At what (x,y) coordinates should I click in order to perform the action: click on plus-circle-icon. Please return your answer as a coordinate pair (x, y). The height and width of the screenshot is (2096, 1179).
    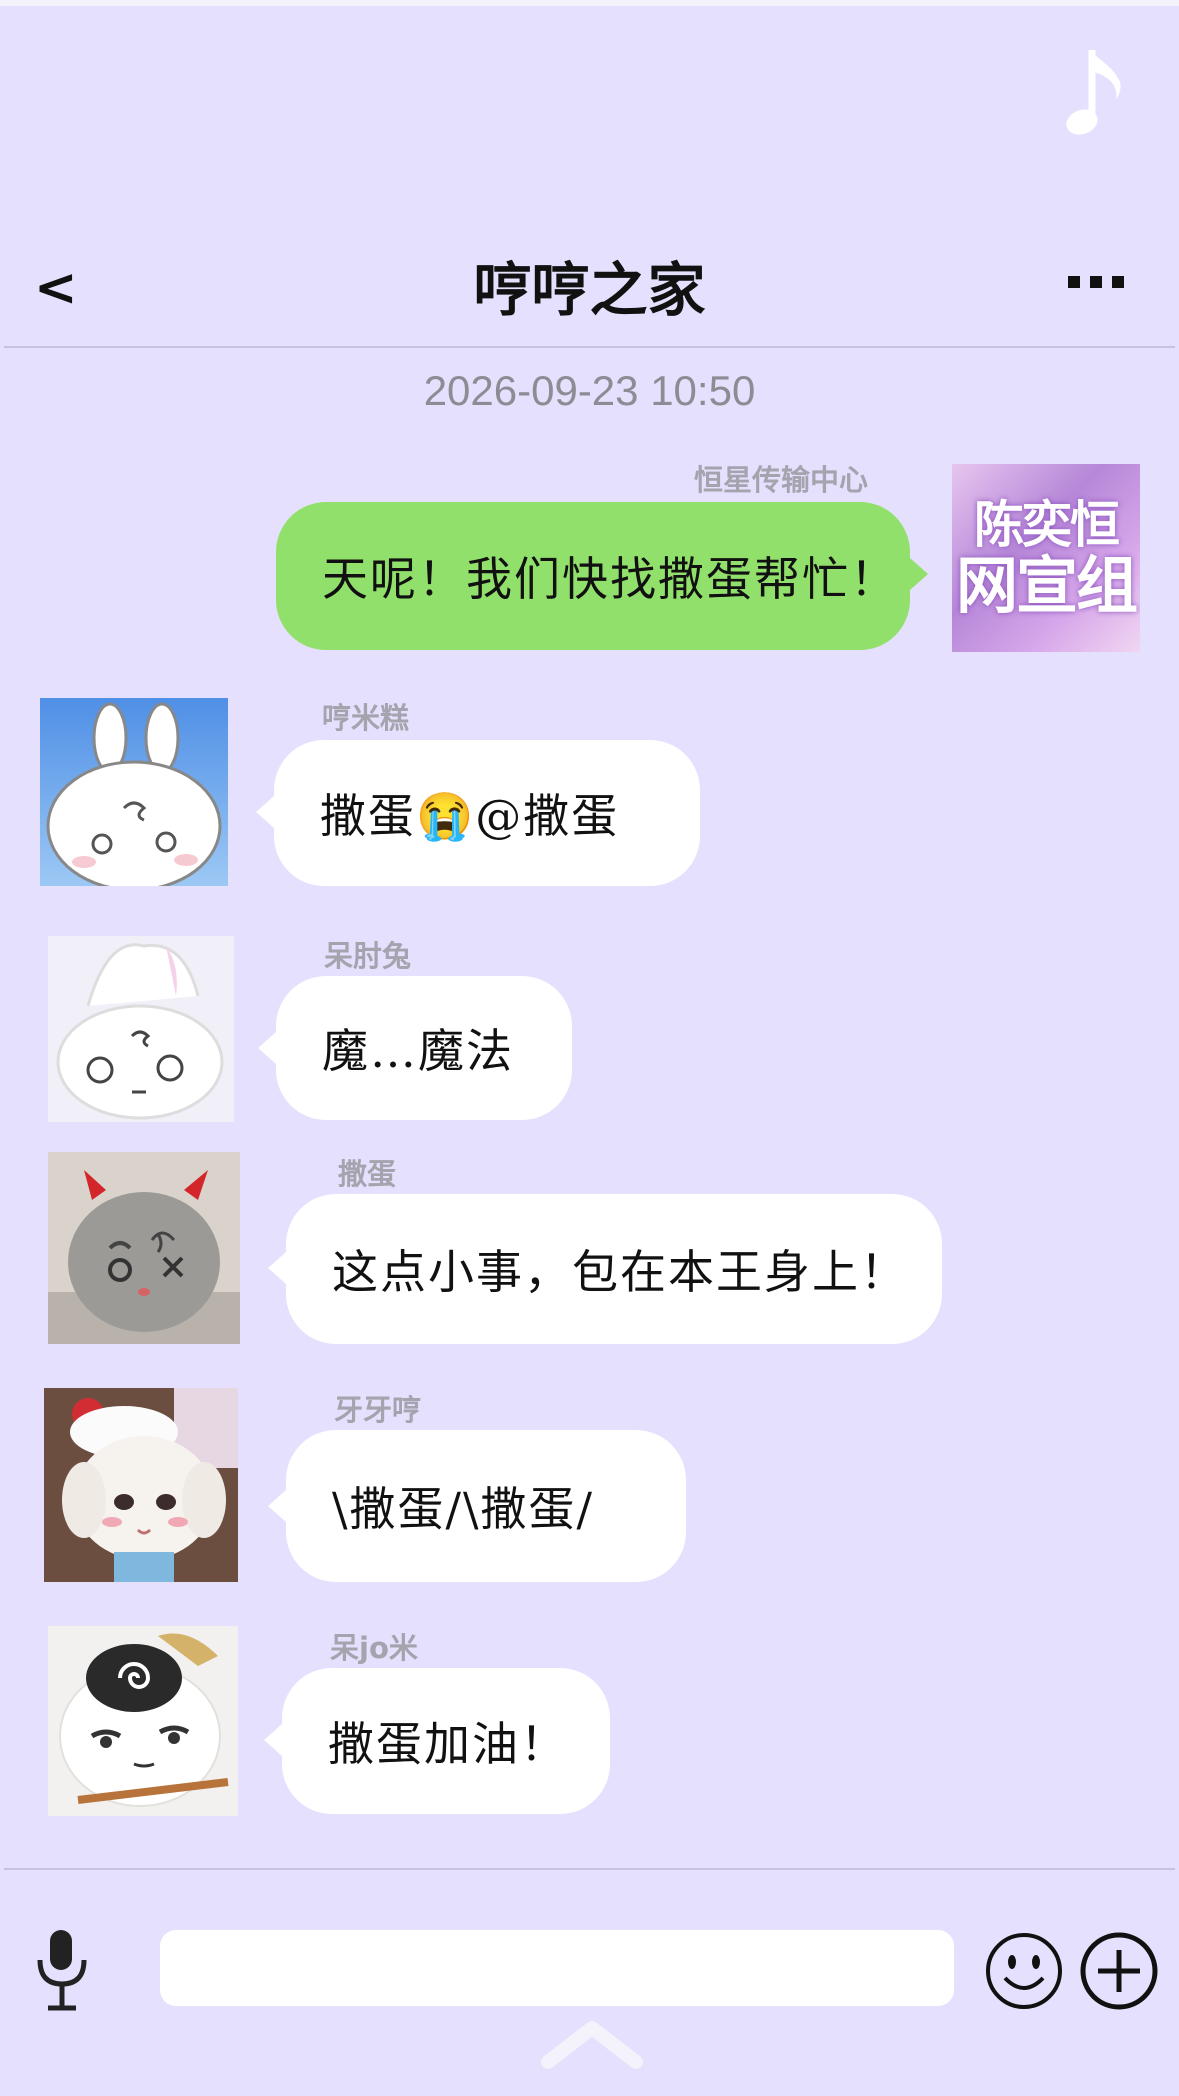
    Looking at the image, I should click on (1119, 1971).